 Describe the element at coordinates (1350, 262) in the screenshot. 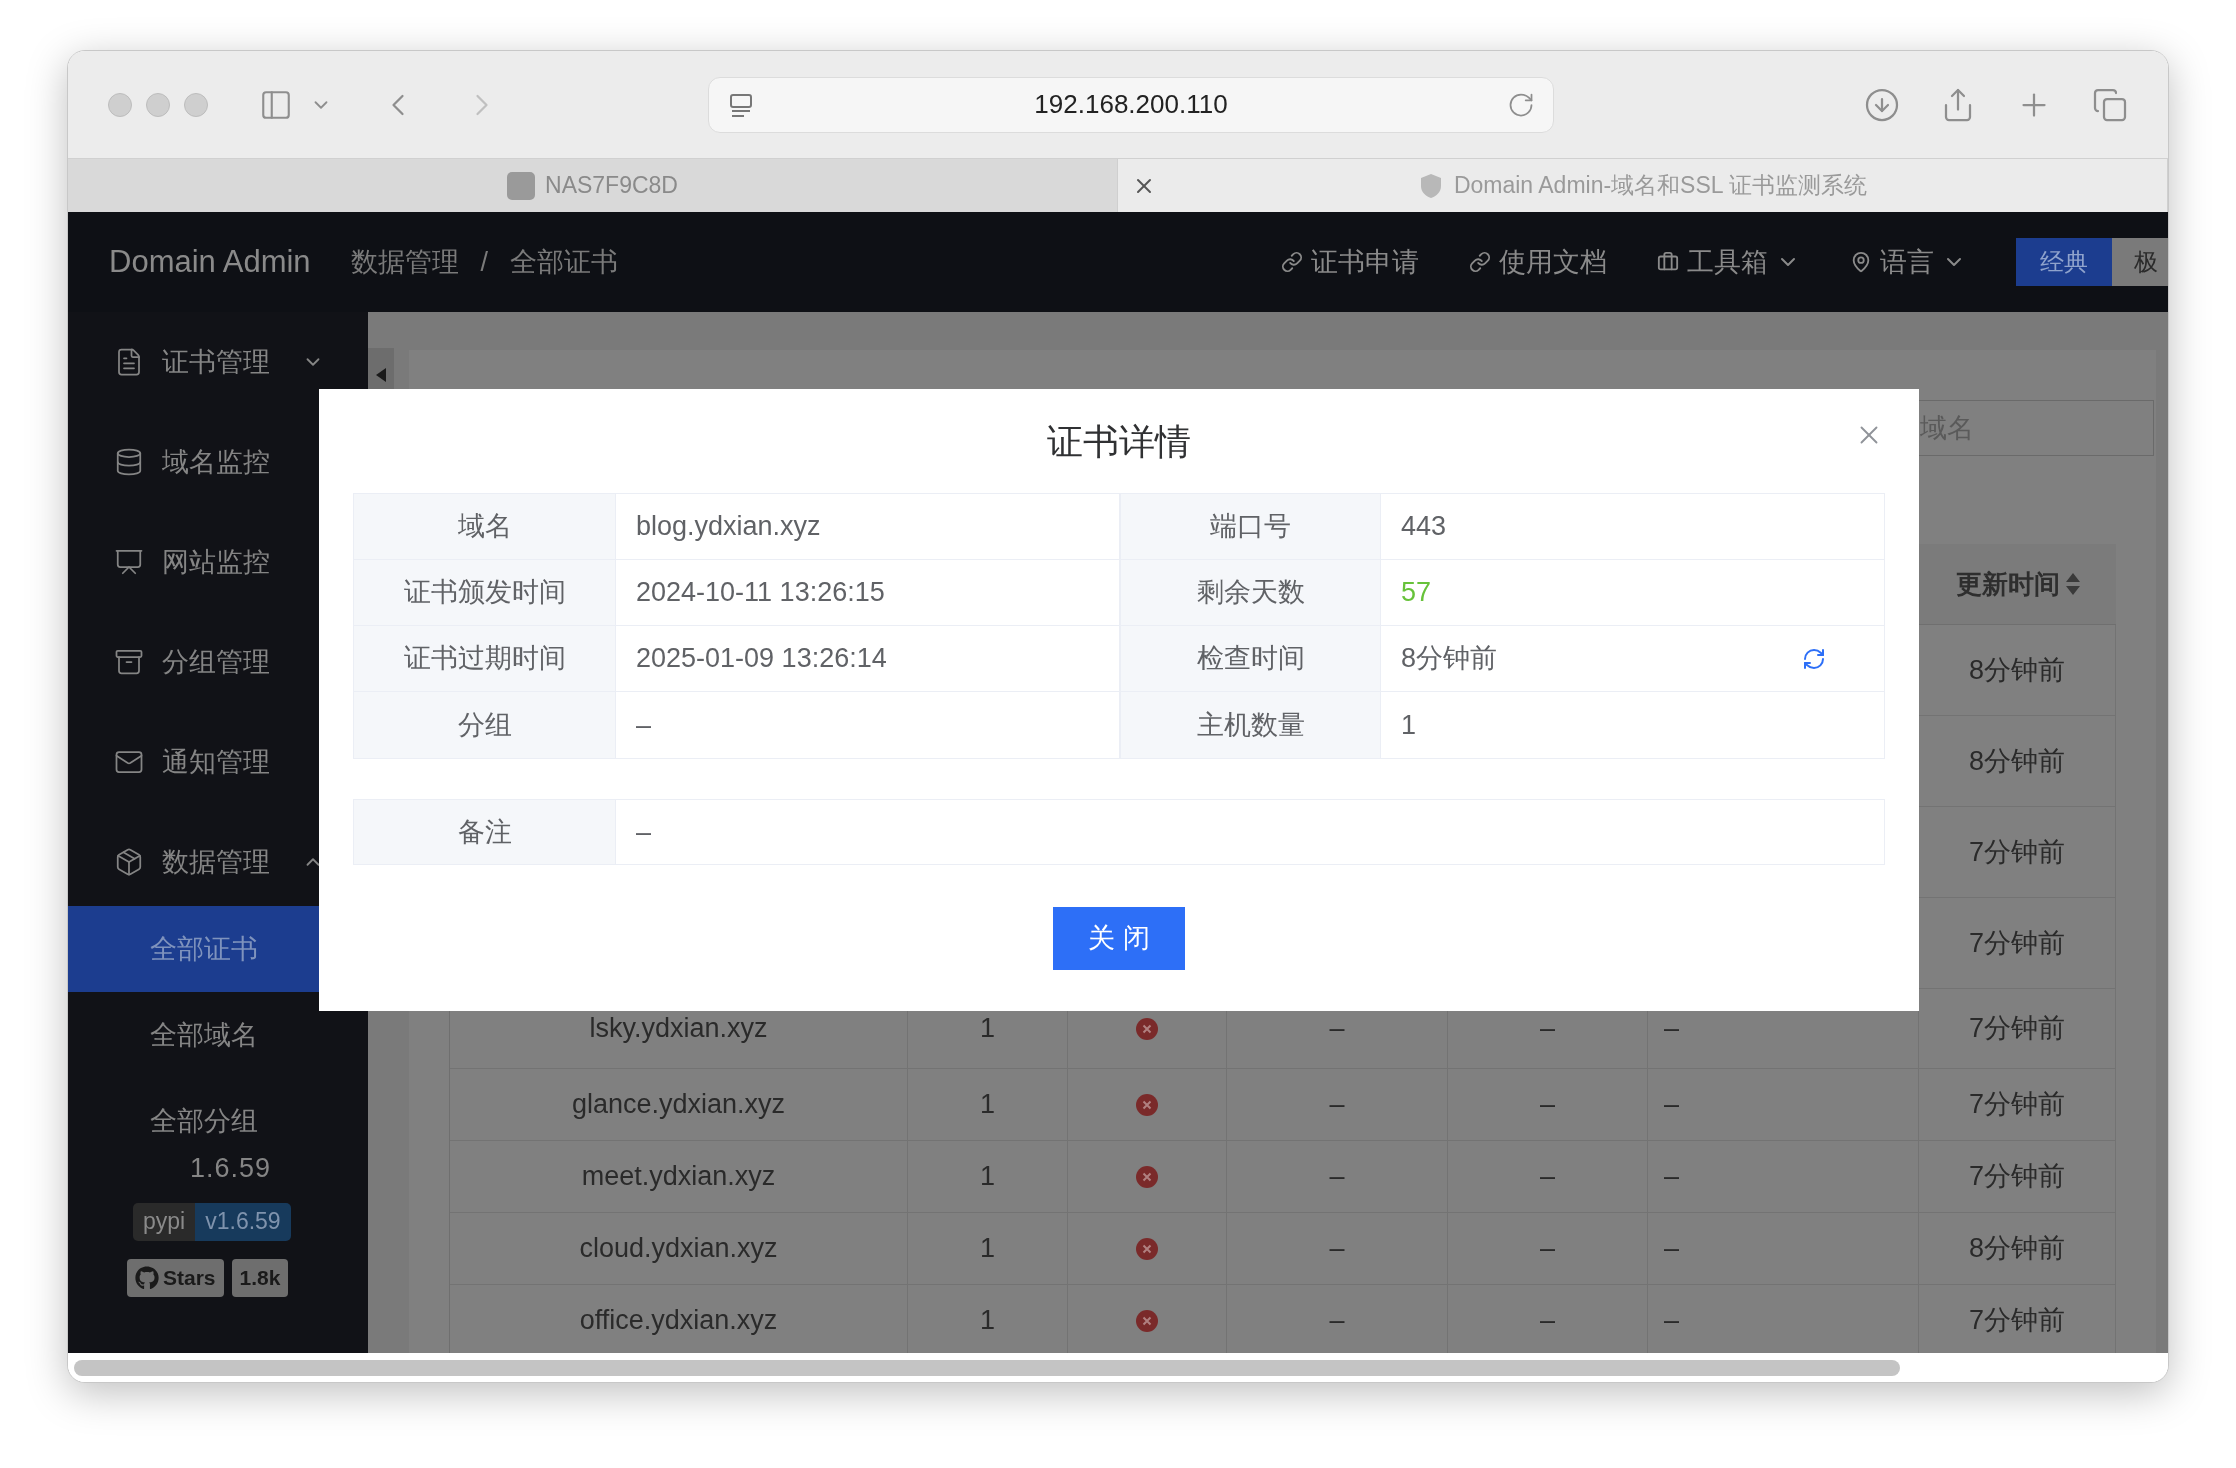

I see `nav-link: 证书申请` at that location.